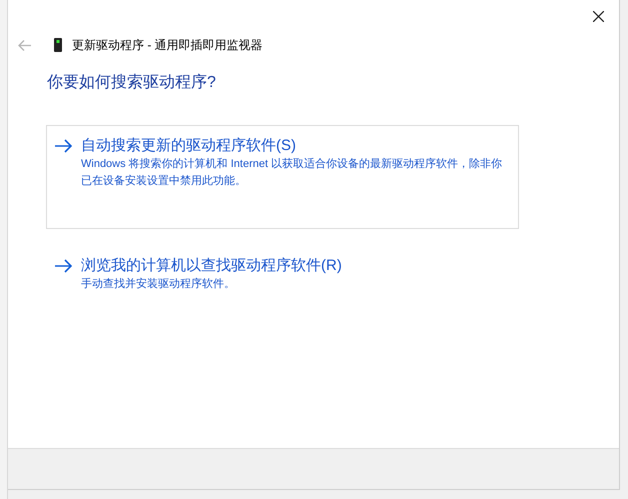 The width and height of the screenshot is (628, 499). What do you see at coordinates (598, 16) in the screenshot?
I see `close-icon` at bounding box center [598, 16].